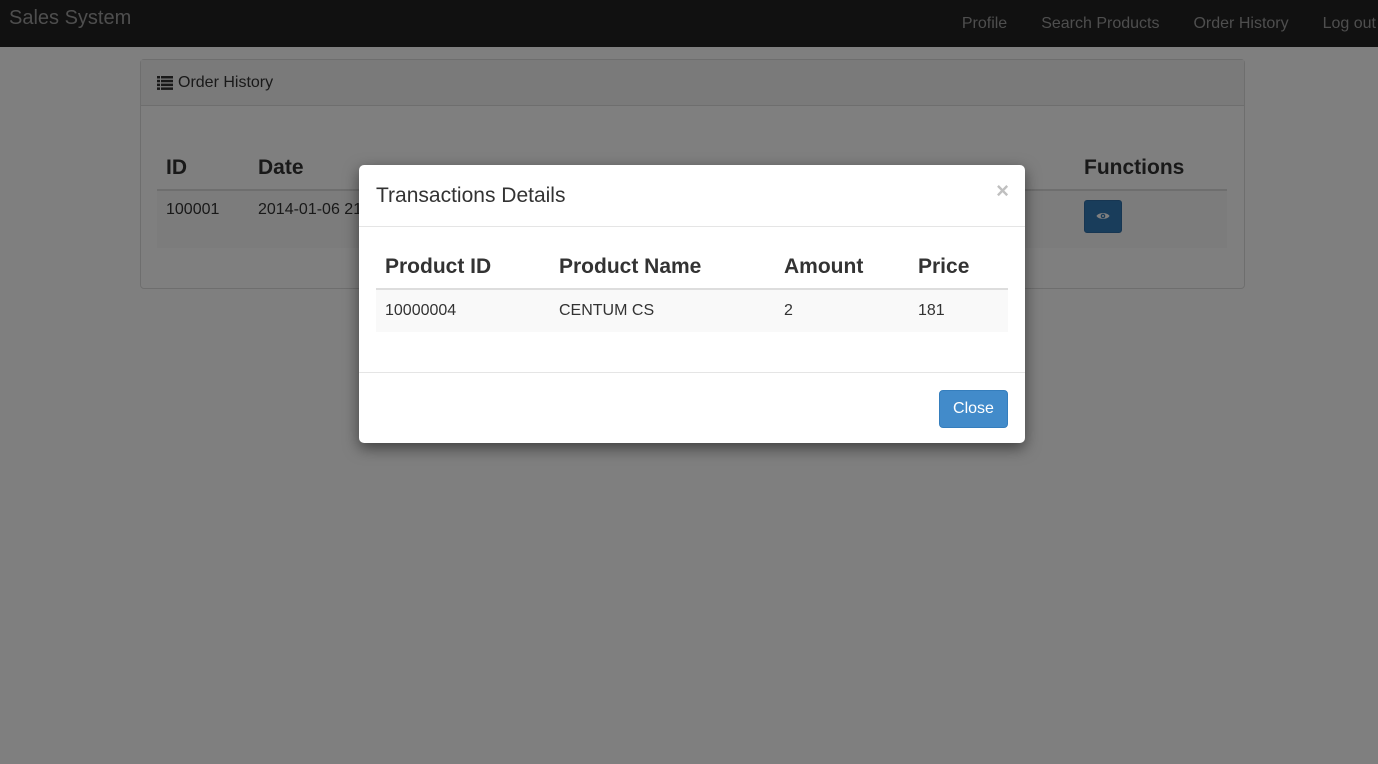 This screenshot has width=1378, height=764. Describe the element at coordinates (692, 196) in the screenshot. I see `modal-header: Transactions Details ×` at that location.